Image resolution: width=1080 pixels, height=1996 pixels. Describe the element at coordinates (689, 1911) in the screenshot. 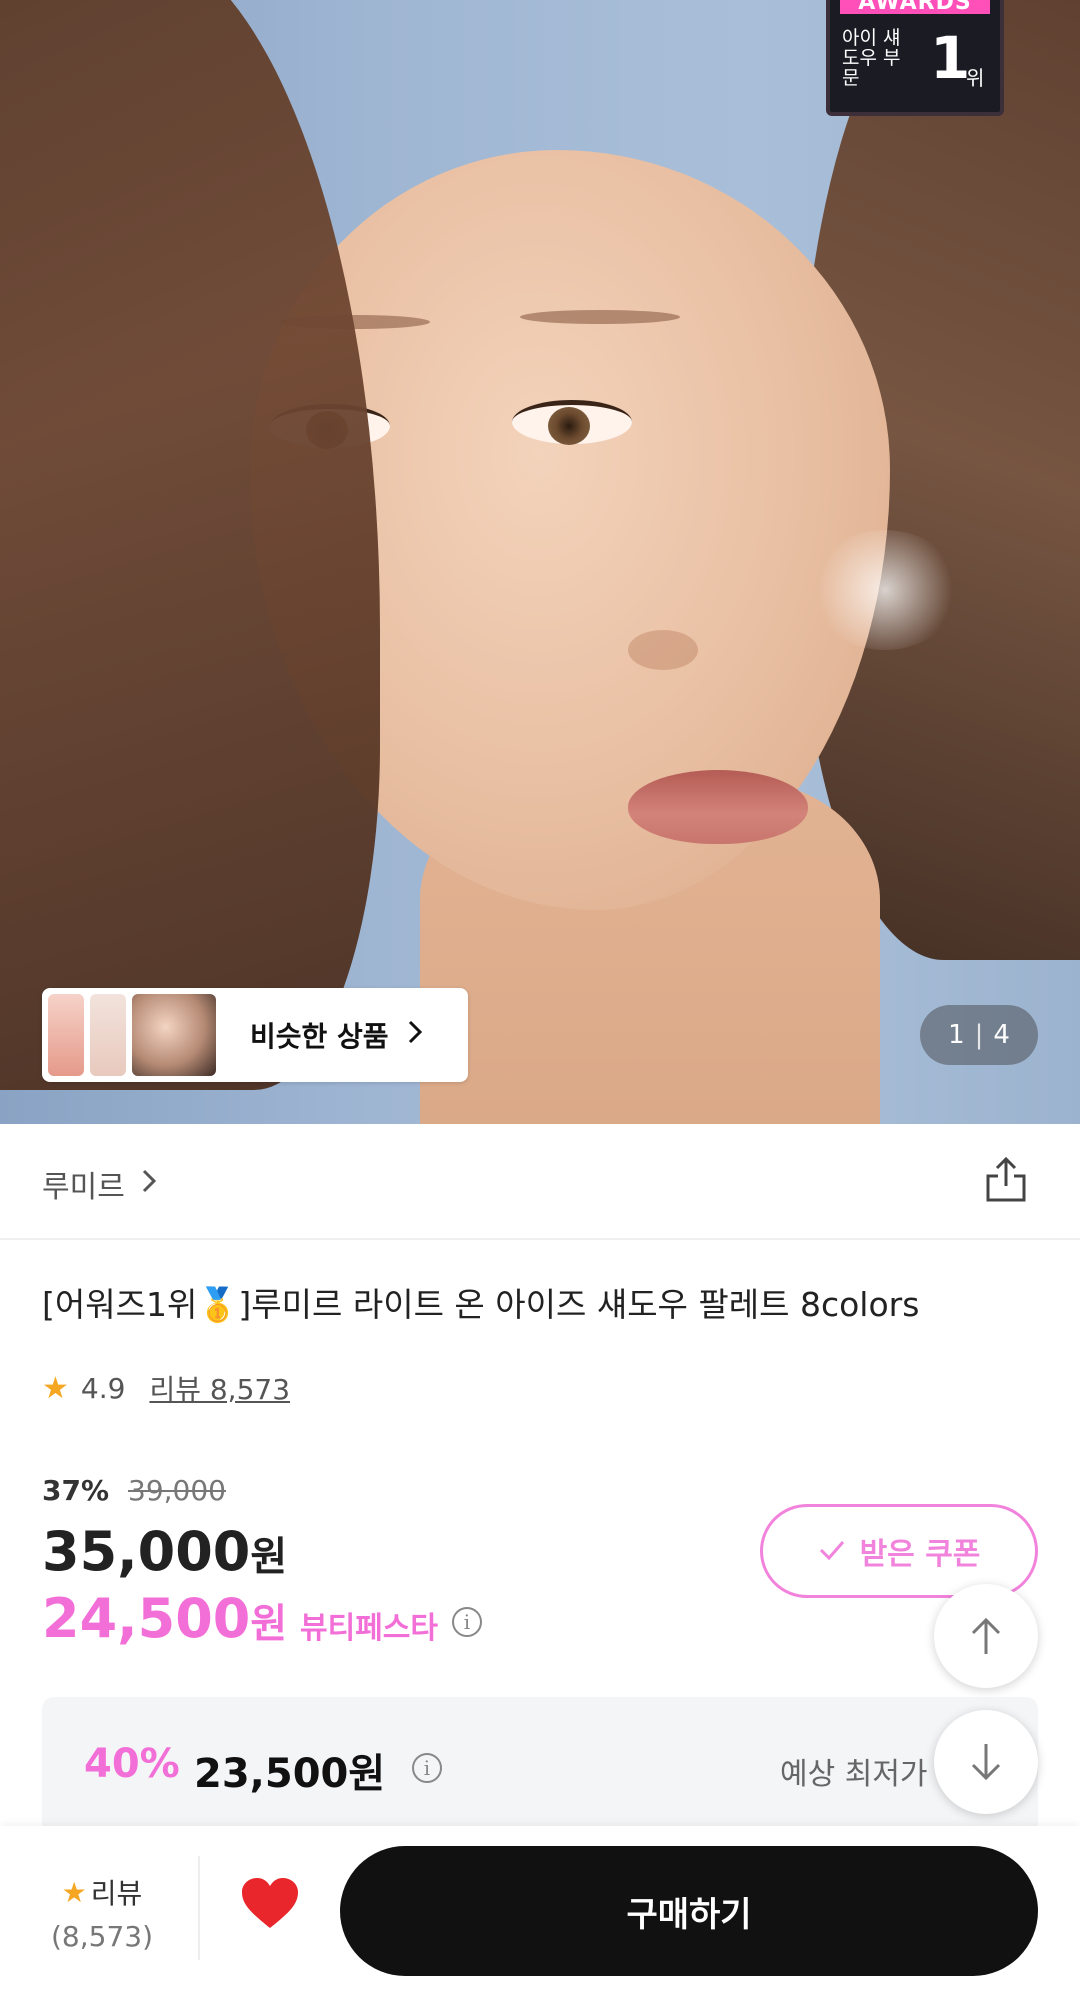

I see `buy-button: 구매하기` at that location.